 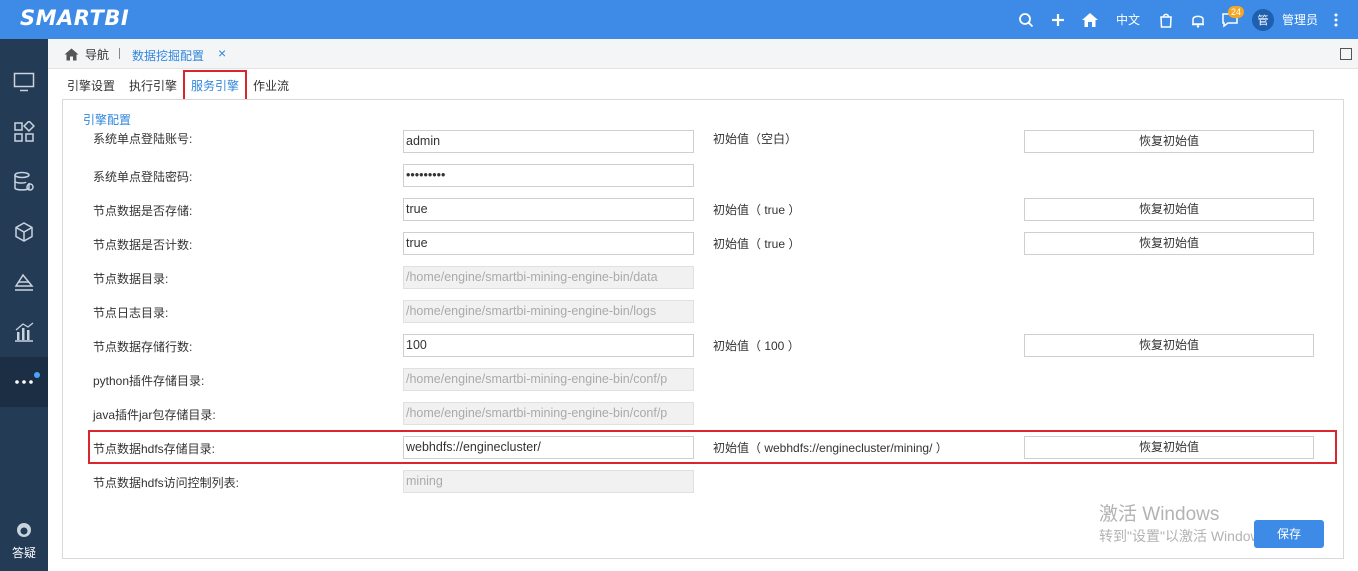 I want to click on tab-data-mining-config: 数据挖掘配置, so click(x=168, y=55).